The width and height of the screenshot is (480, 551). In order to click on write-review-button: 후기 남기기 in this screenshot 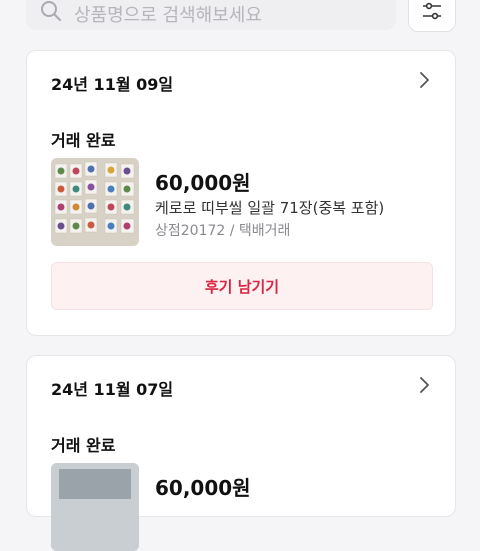, I will do `click(242, 286)`.